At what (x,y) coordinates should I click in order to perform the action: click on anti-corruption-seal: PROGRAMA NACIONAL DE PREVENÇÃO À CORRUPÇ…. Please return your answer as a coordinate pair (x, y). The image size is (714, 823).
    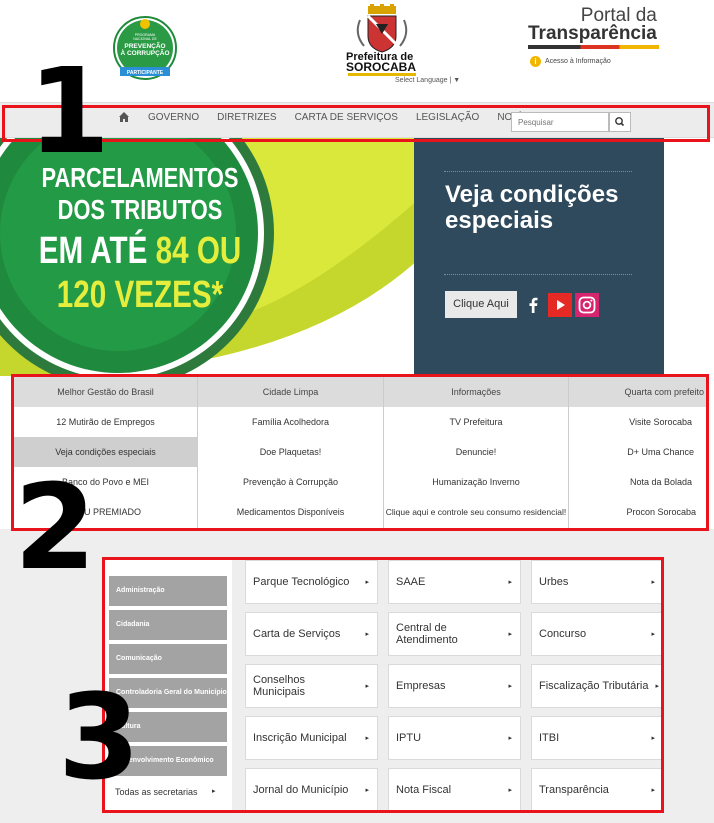
    Looking at the image, I should click on (145, 48).